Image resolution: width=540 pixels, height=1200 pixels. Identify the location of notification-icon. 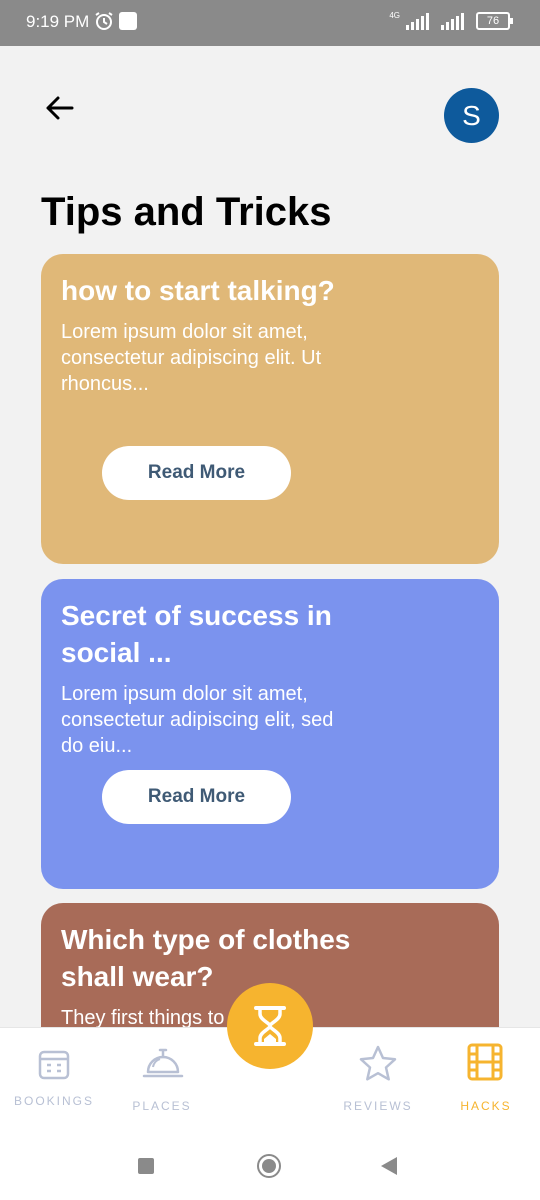
(128, 21).